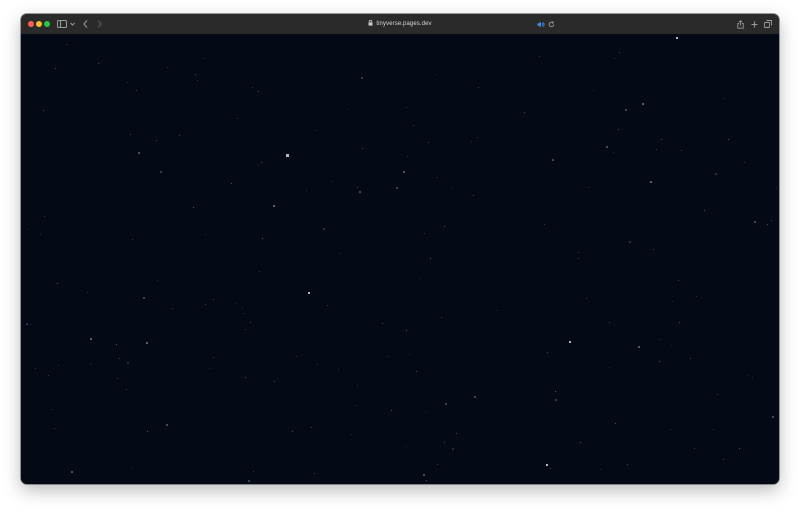 Image resolution: width=800 pixels, height=512 pixels. Describe the element at coordinates (39, 24) in the screenshot. I see `minimize-button` at that location.